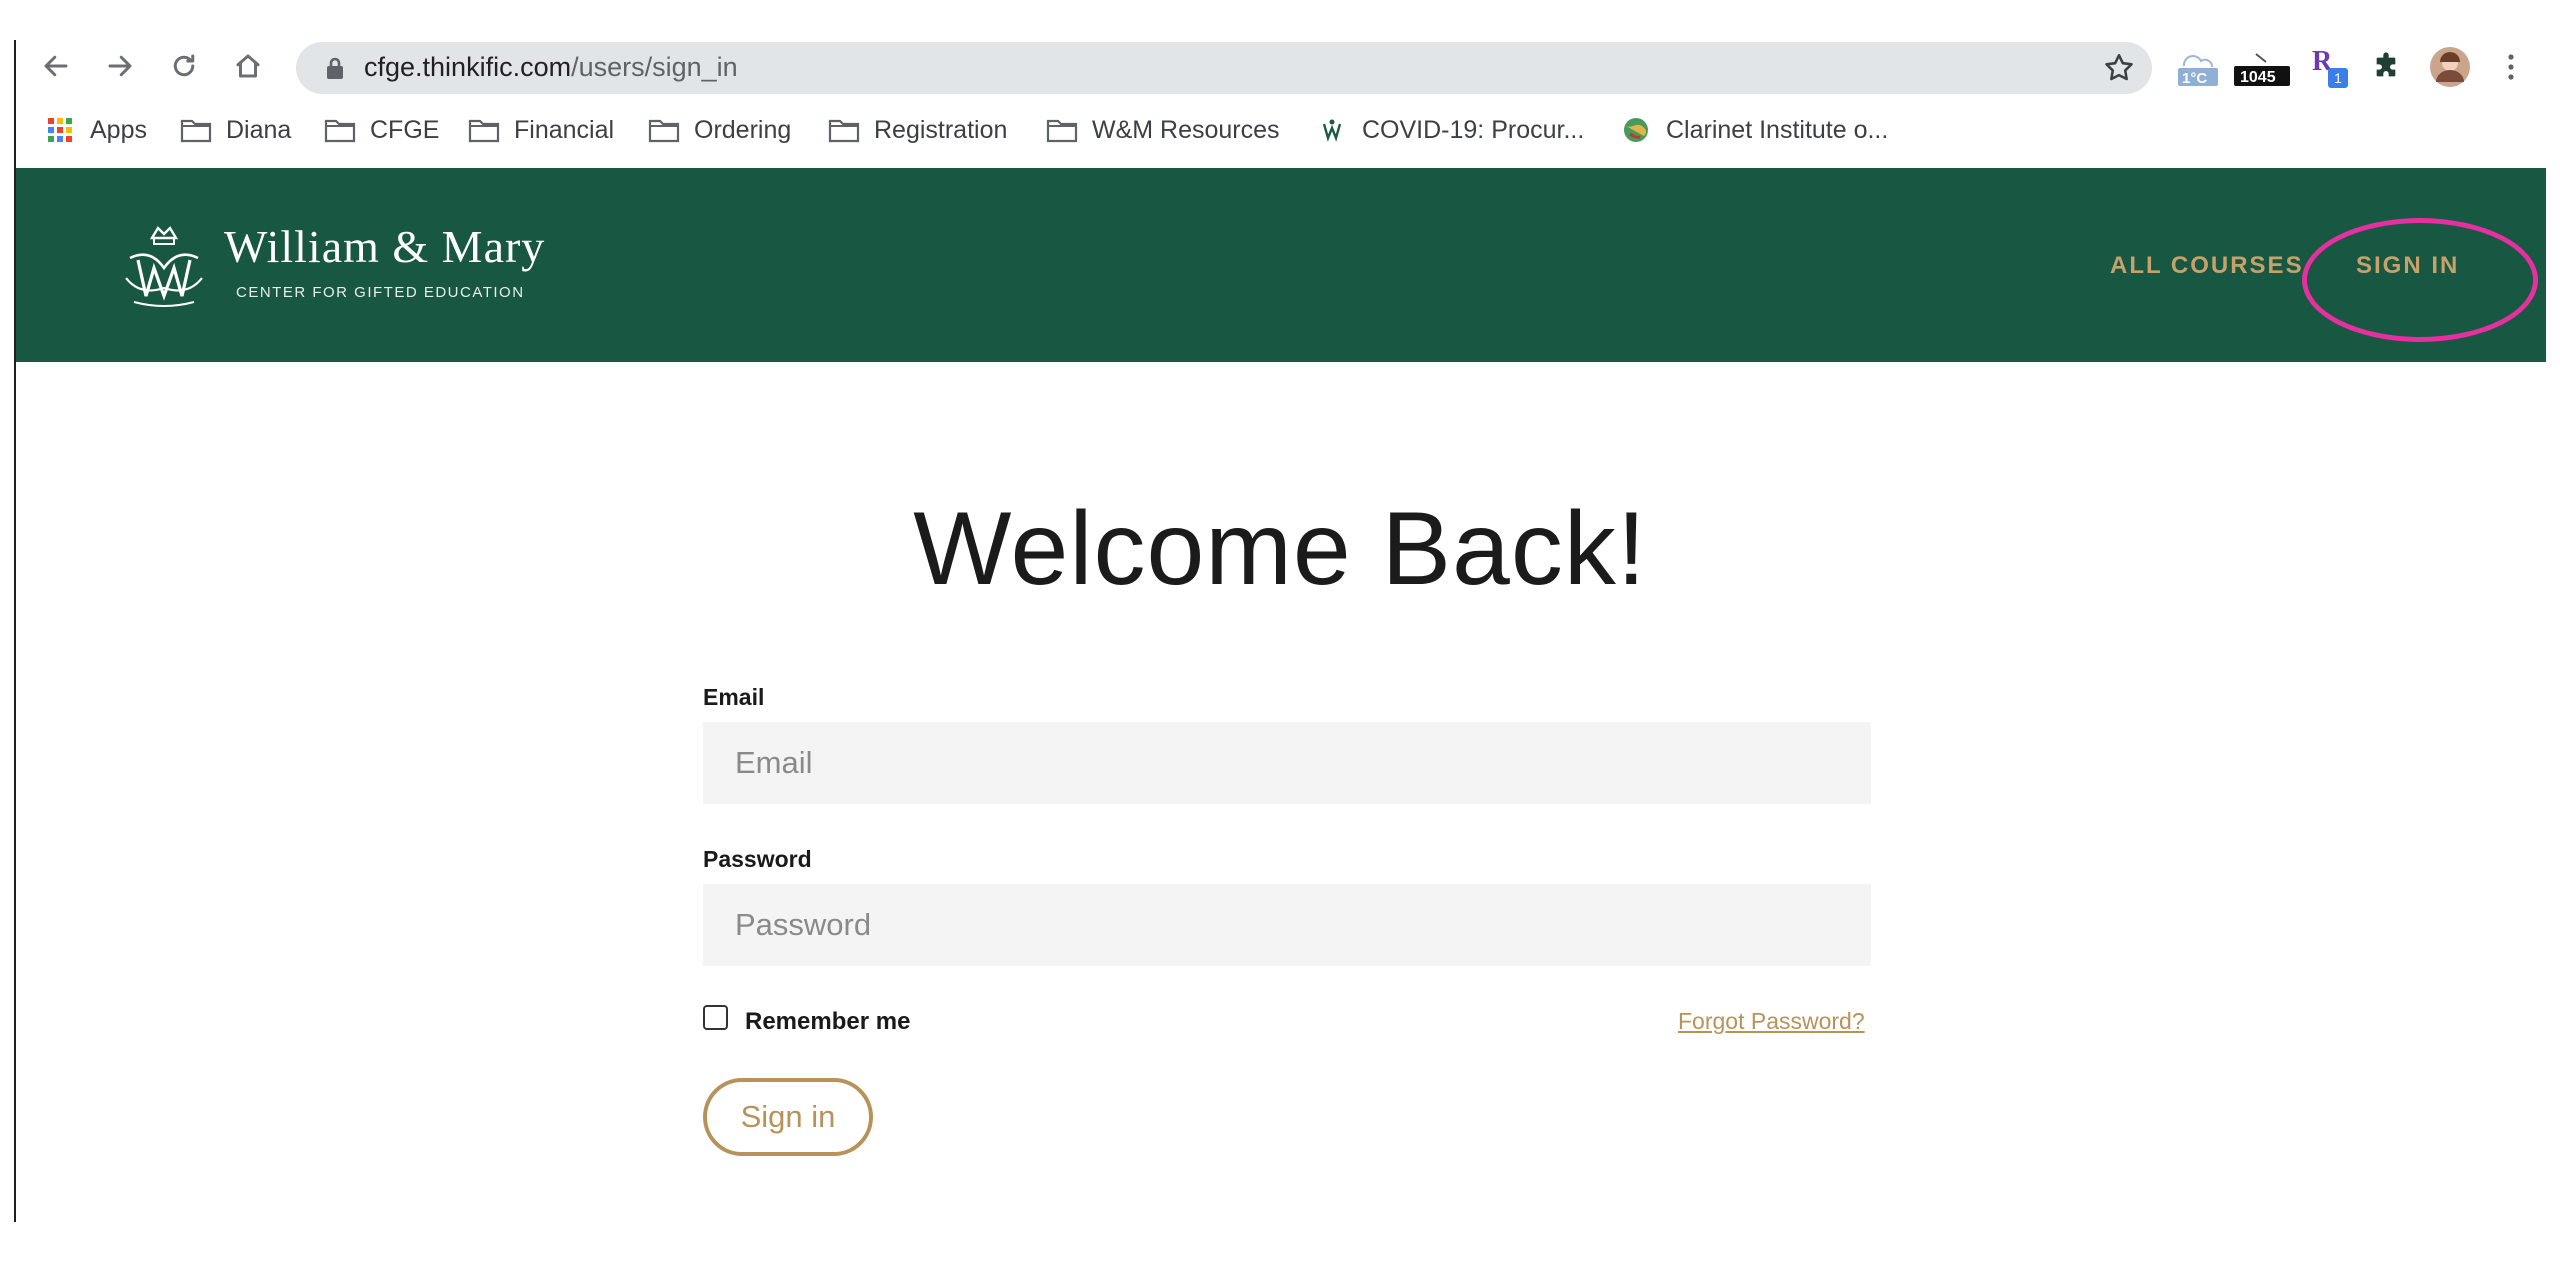  What do you see at coordinates (827, 1022) in the screenshot?
I see `remember-me-label: Remember me` at bounding box center [827, 1022].